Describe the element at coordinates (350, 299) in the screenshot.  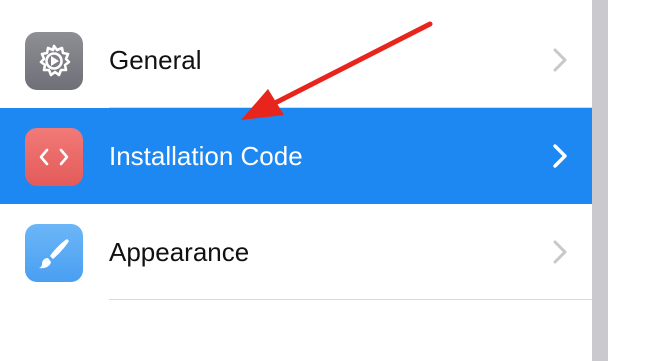
I see `separator` at that location.